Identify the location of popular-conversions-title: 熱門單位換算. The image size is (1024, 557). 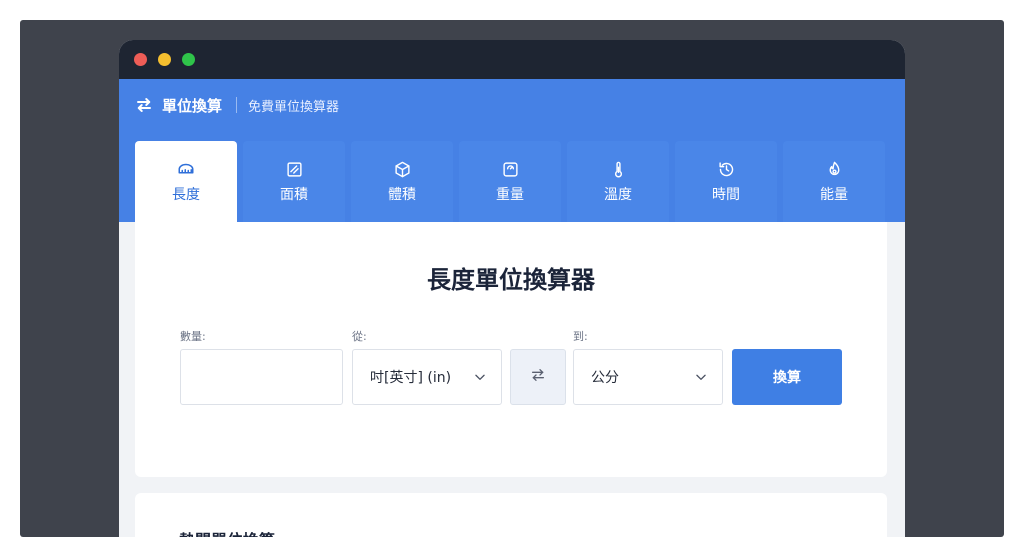
(227, 532).